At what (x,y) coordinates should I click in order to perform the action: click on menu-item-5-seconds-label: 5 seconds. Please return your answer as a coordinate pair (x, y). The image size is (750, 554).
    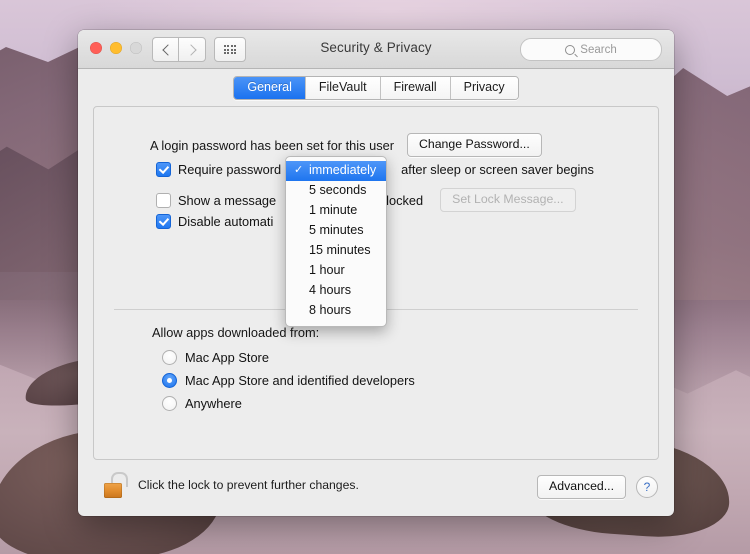
    Looking at the image, I should click on (338, 190).